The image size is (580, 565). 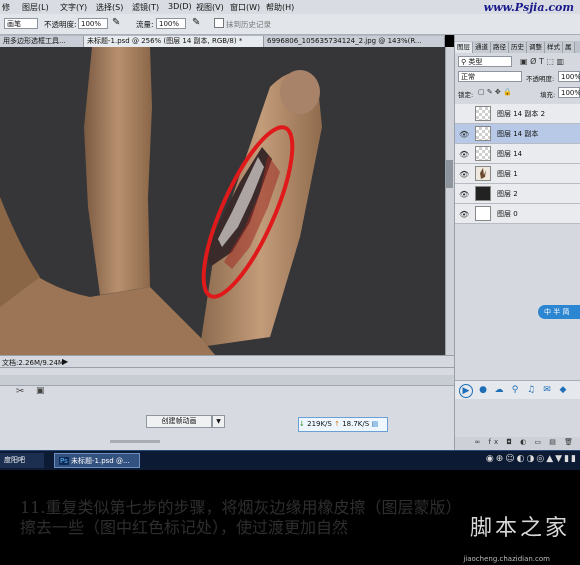 I want to click on os-taskbar: 度阳吧 Ps 未标题-1.psd @... ◉⊕☺◐◑◎▲▼▮▮, so click(x=290, y=460).